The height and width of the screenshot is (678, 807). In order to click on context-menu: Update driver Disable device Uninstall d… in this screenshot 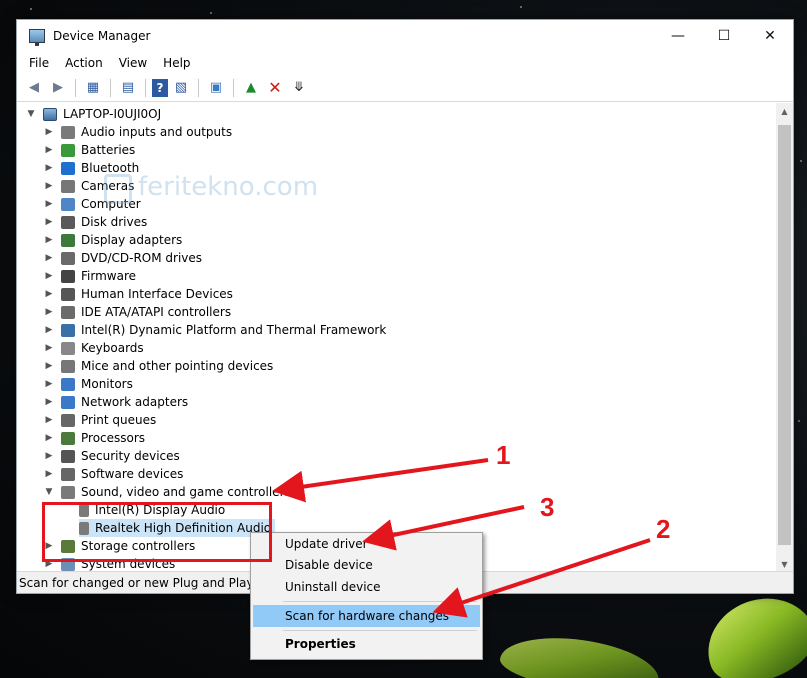, I will do `click(366, 596)`.